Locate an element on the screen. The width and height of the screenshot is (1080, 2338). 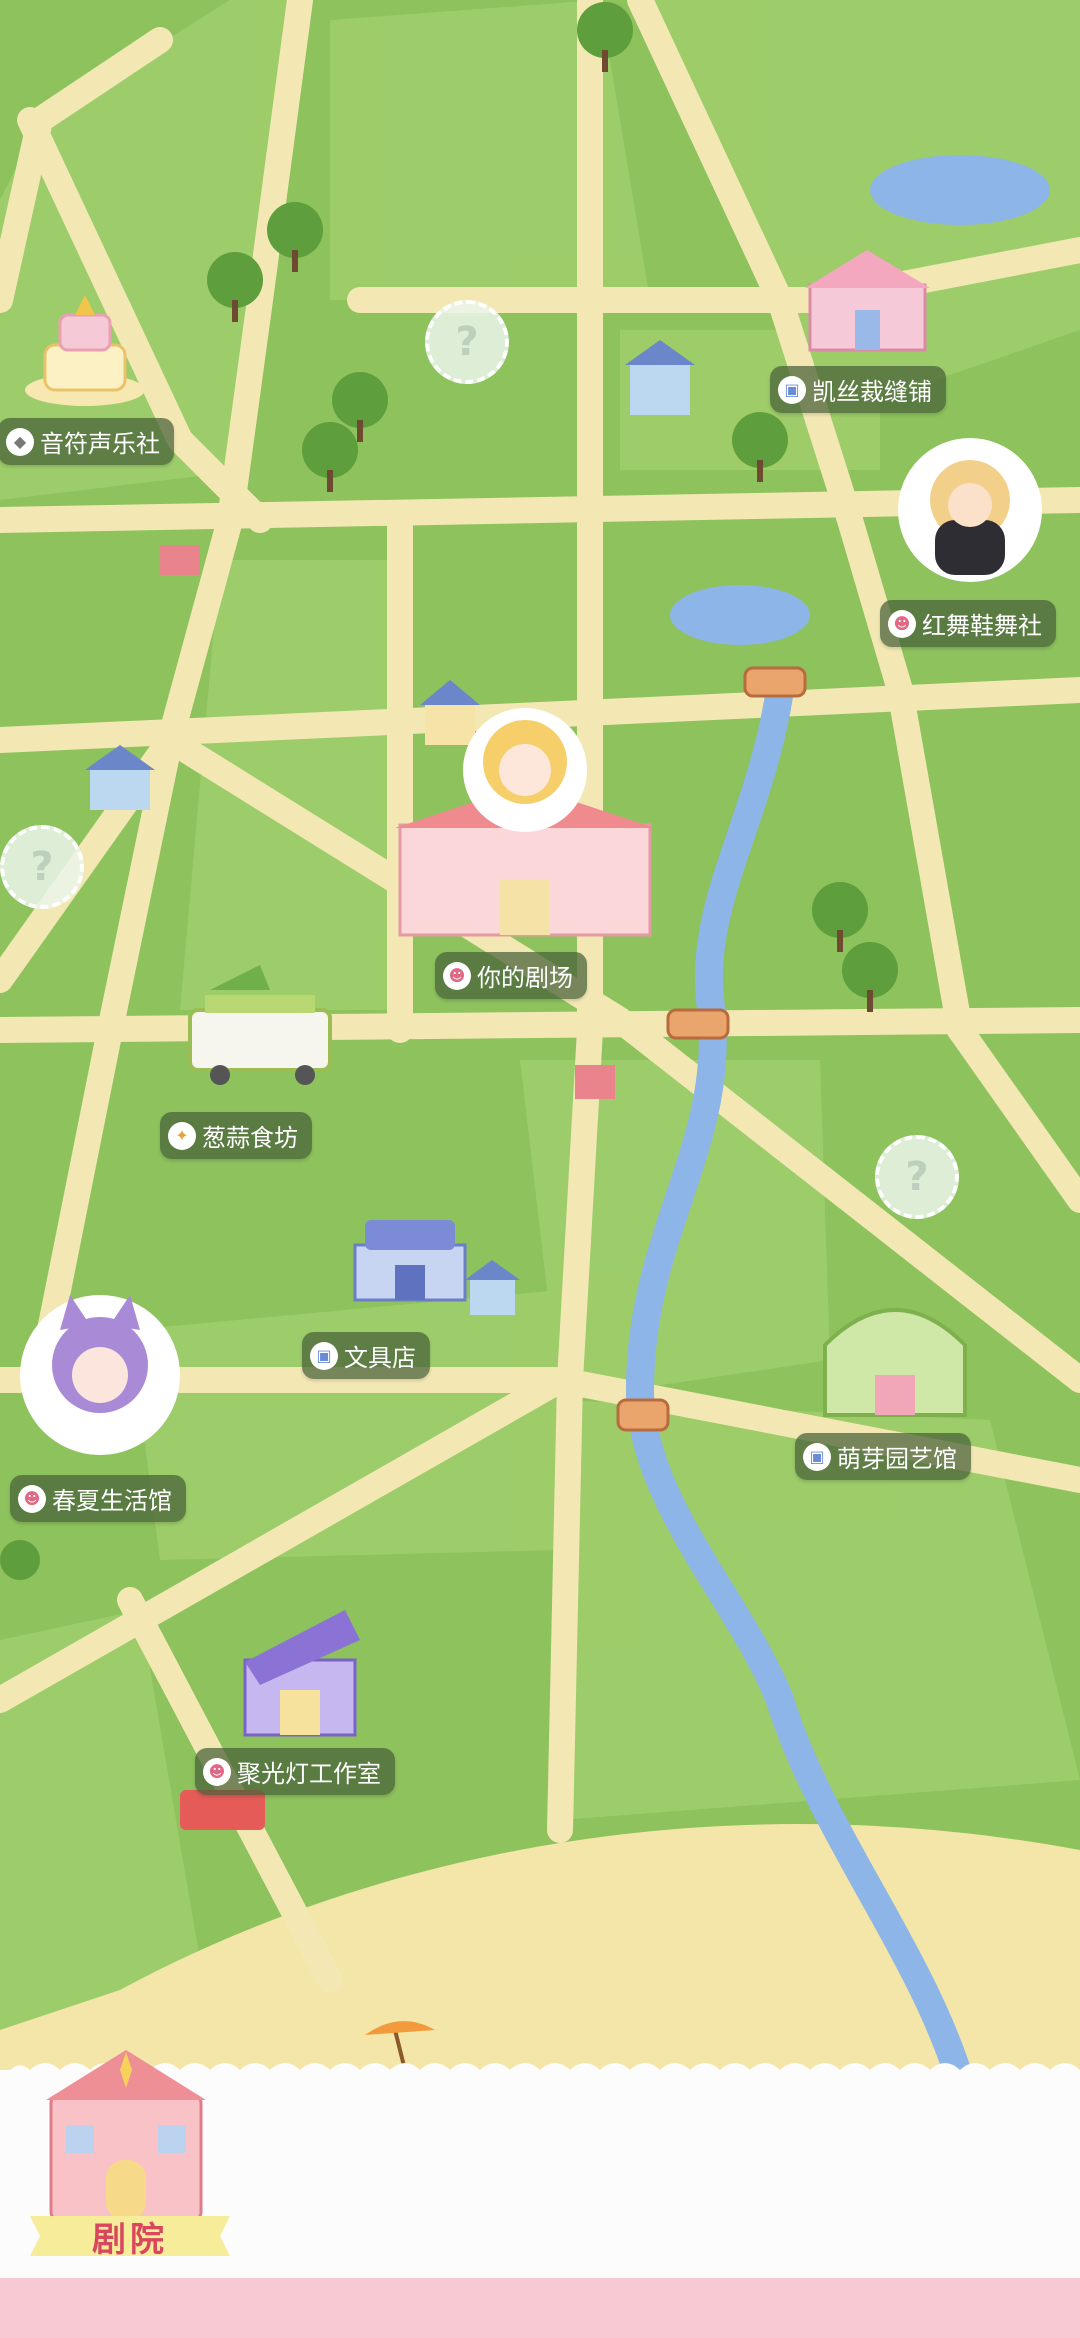
tailor-building-icon is located at coordinates (867, 301).